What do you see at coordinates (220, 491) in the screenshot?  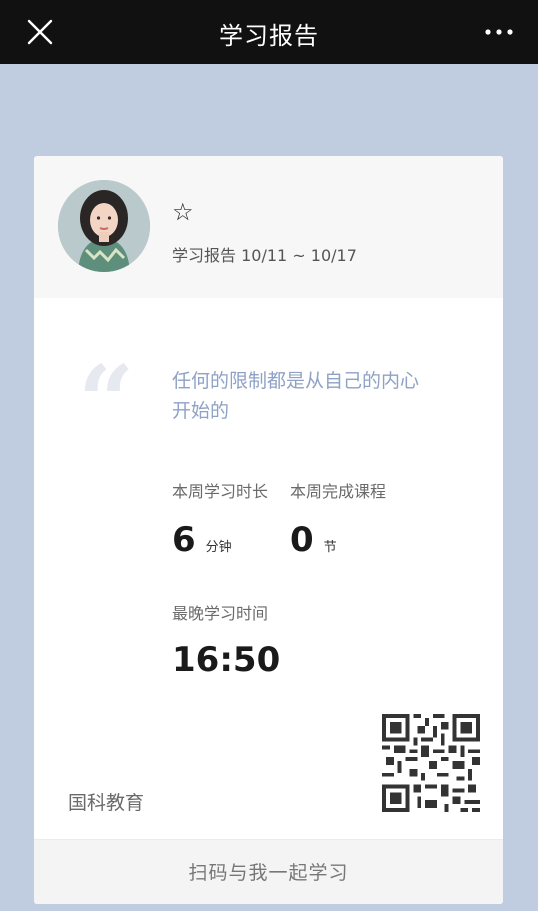 I see `weekly-time-label: 本周学习时长` at bounding box center [220, 491].